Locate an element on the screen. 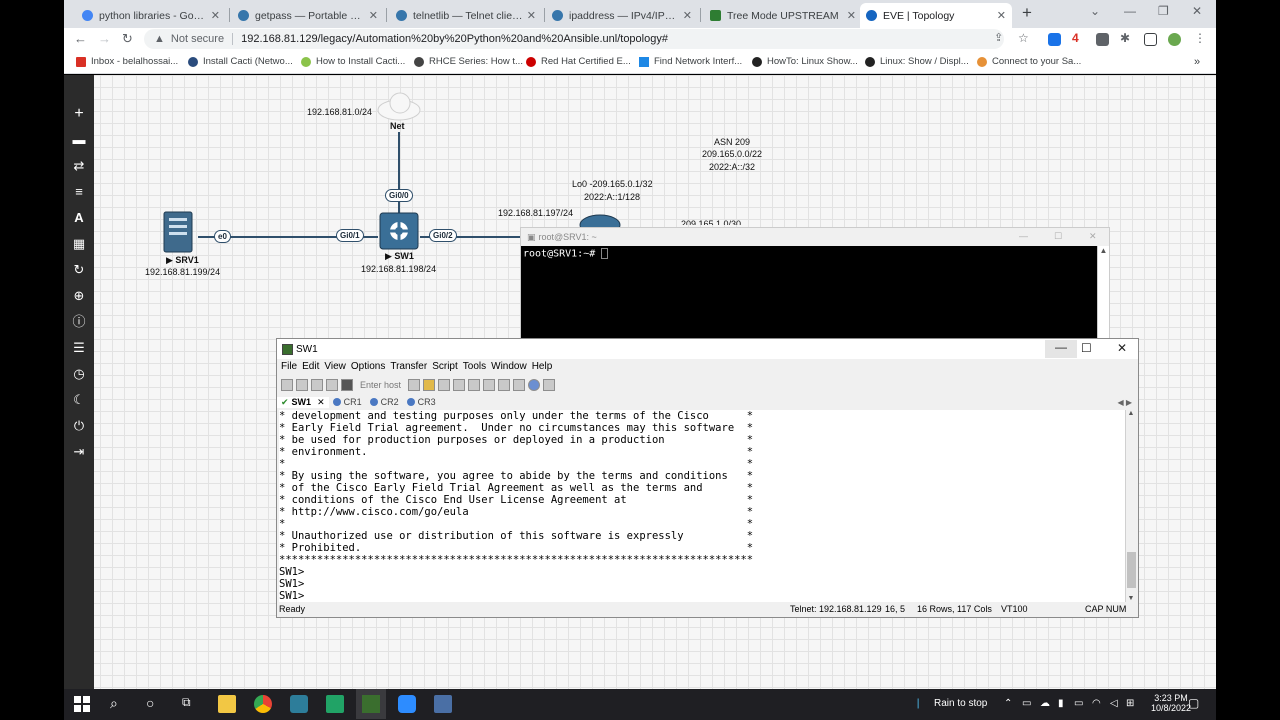 This screenshot has height=720, width=1280. power-icon: ⏻ is located at coordinates (79, 426).